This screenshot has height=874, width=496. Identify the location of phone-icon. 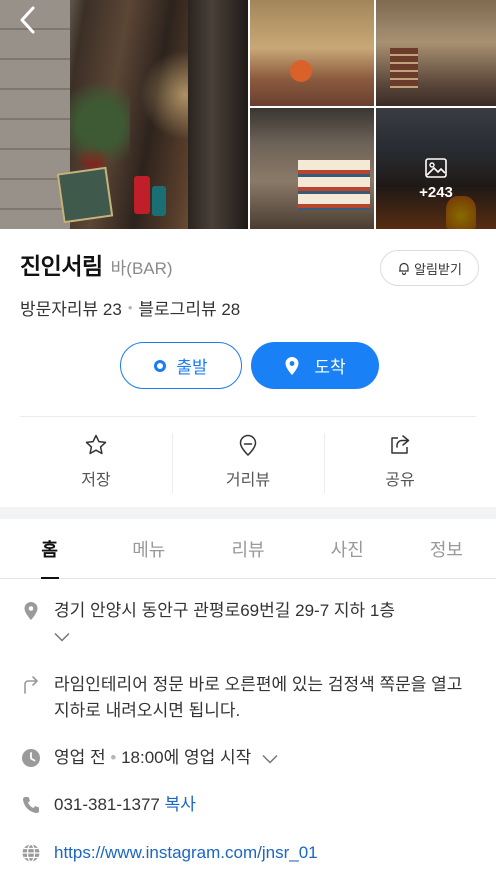
(31, 805).